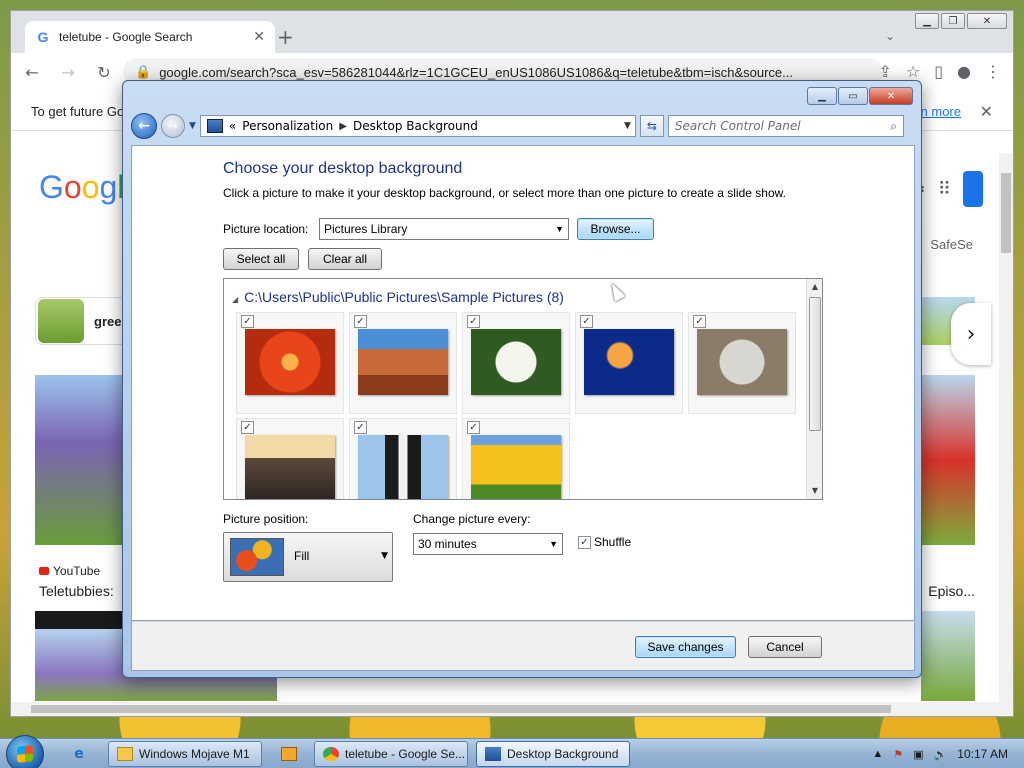 The width and height of the screenshot is (1024, 768). Describe the element at coordinates (785, 126) in the screenshot. I see `search-input: Search Control Panel ⌕` at that location.